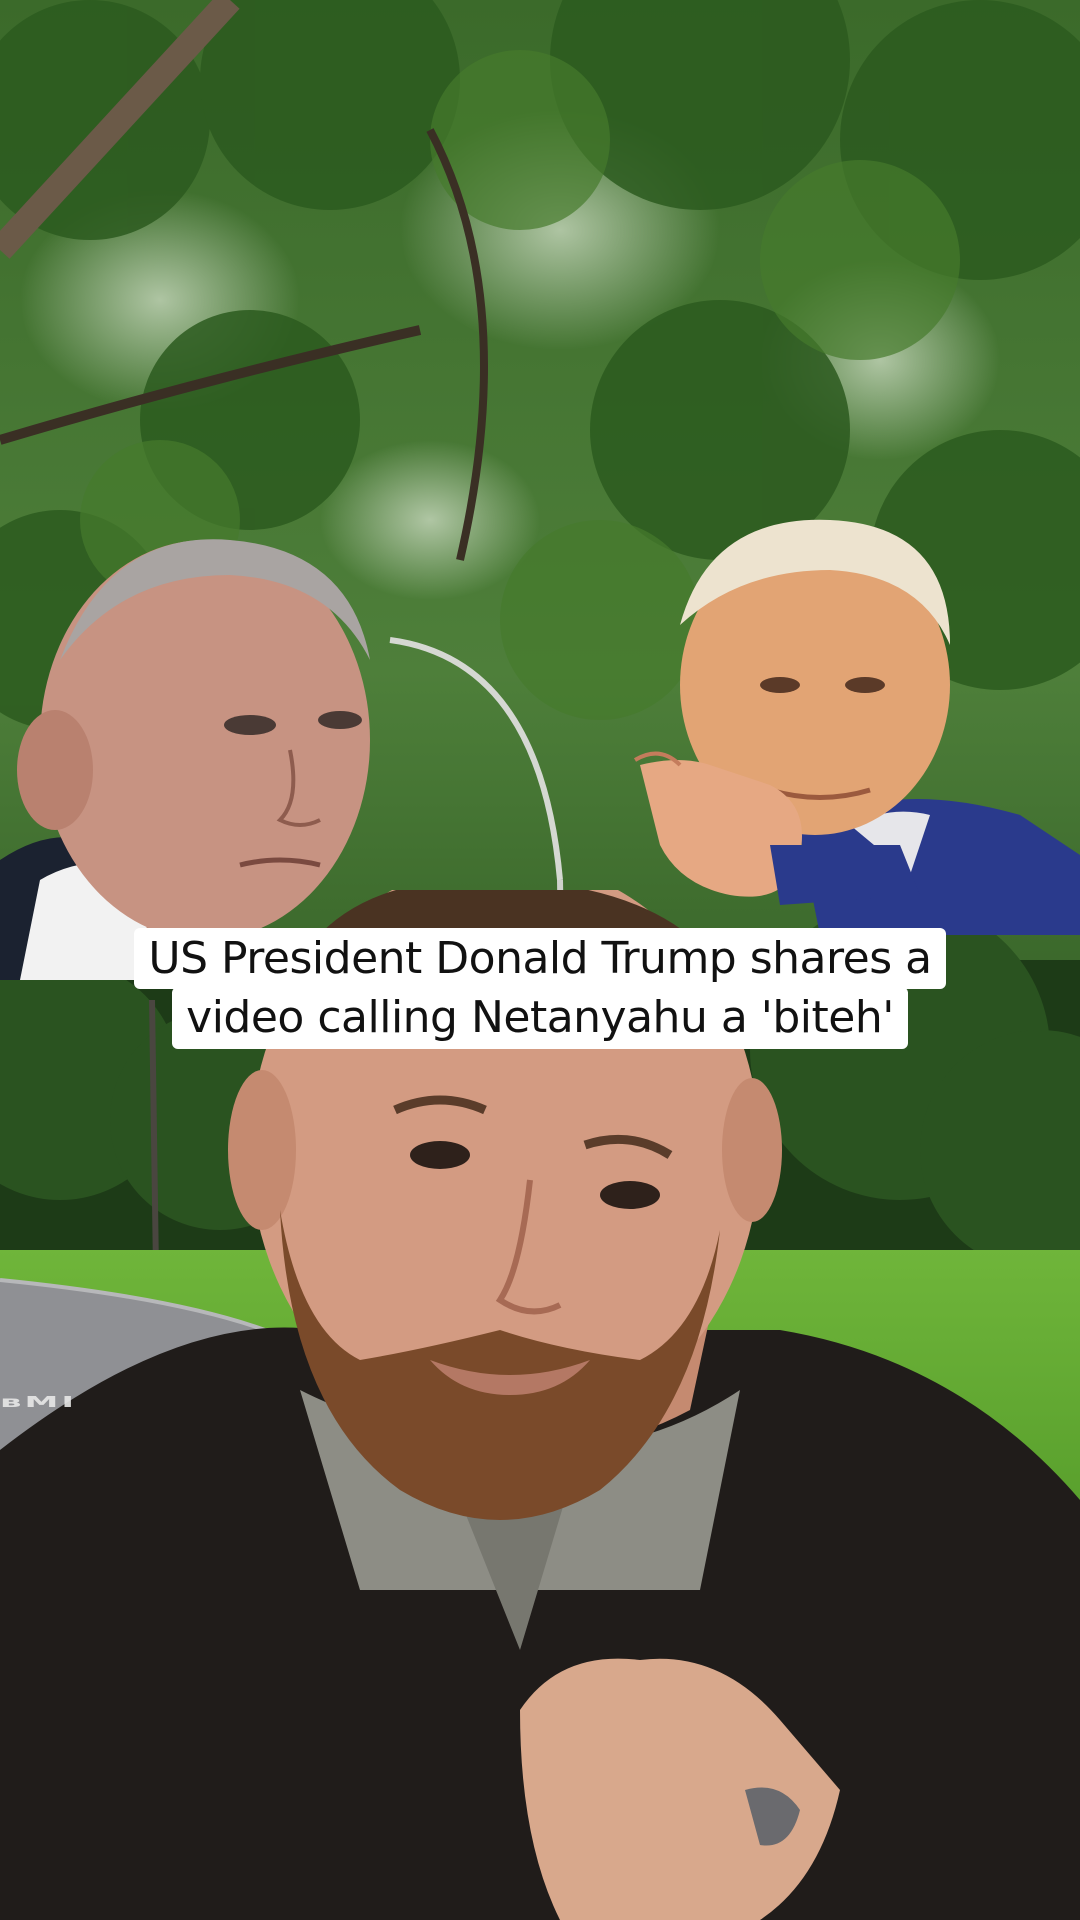 This screenshot has width=1080, height=1920. What do you see at coordinates (38, 1402) in the screenshot?
I see `road-marking-text: вMI` at bounding box center [38, 1402].